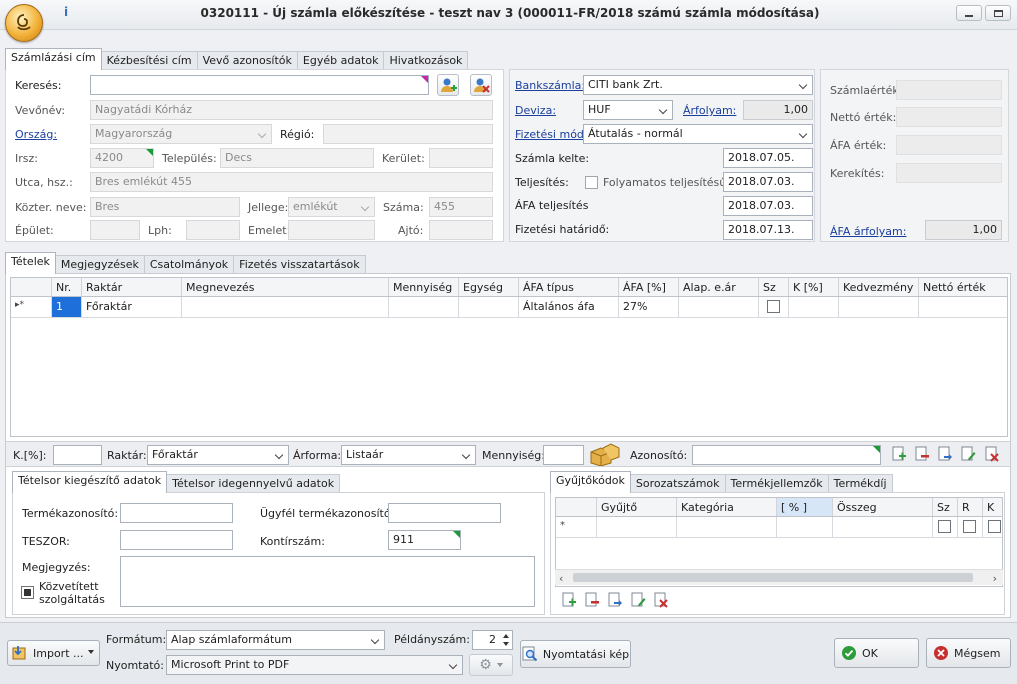 The height and width of the screenshot is (684, 1017). I want to click on table-row: *, so click(779, 527).